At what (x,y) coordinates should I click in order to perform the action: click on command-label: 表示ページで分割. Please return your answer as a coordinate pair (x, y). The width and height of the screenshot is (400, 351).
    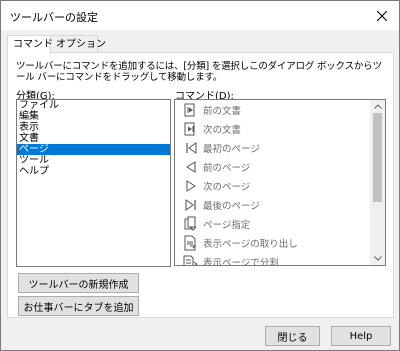
    Looking at the image, I should click on (241, 261).